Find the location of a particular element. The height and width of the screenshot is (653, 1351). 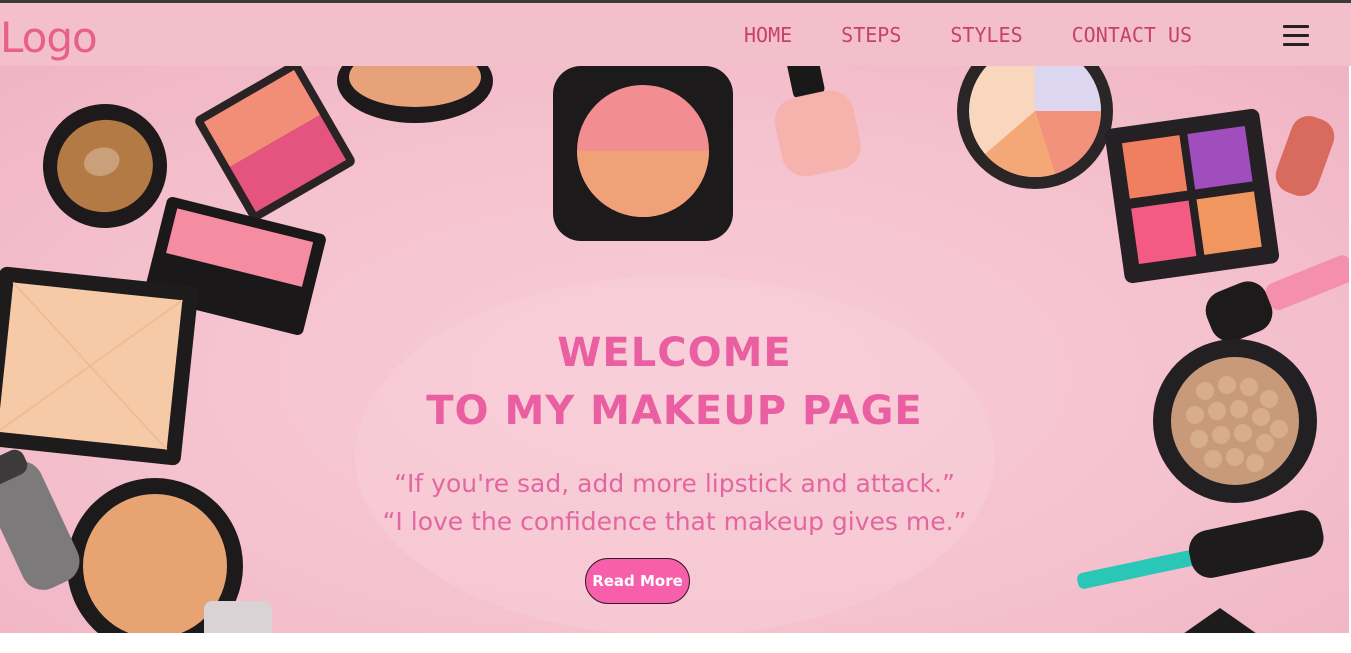

nav-link-contact-us: CONTACT US is located at coordinates (1132, 35).